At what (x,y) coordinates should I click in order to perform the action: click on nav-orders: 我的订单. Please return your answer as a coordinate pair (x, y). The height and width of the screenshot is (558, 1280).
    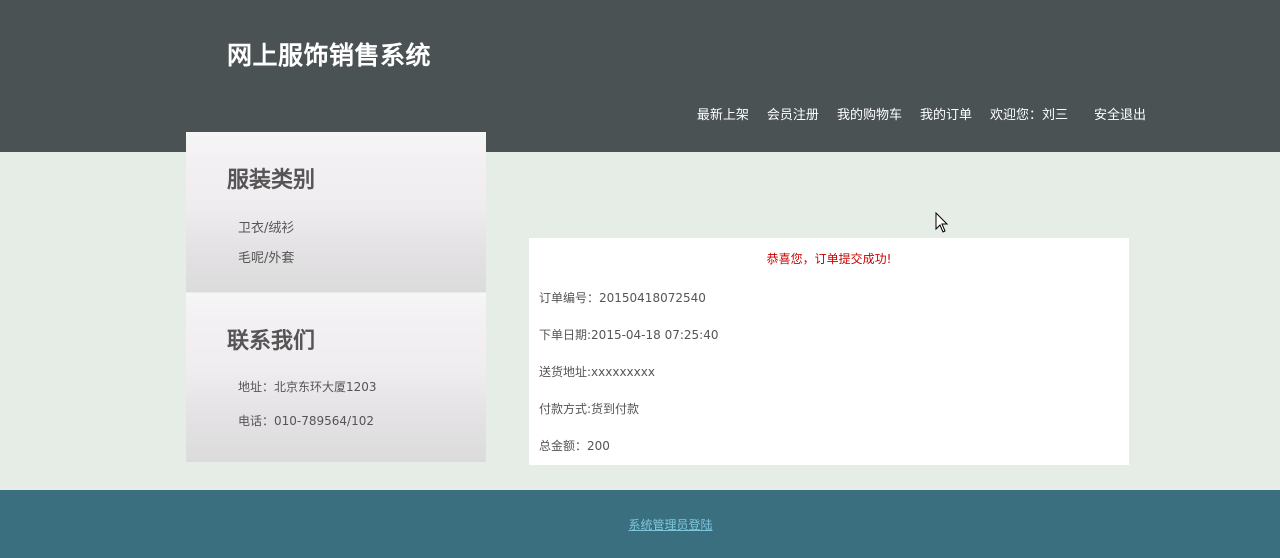
    Looking at the image, I should click on (946, 113).